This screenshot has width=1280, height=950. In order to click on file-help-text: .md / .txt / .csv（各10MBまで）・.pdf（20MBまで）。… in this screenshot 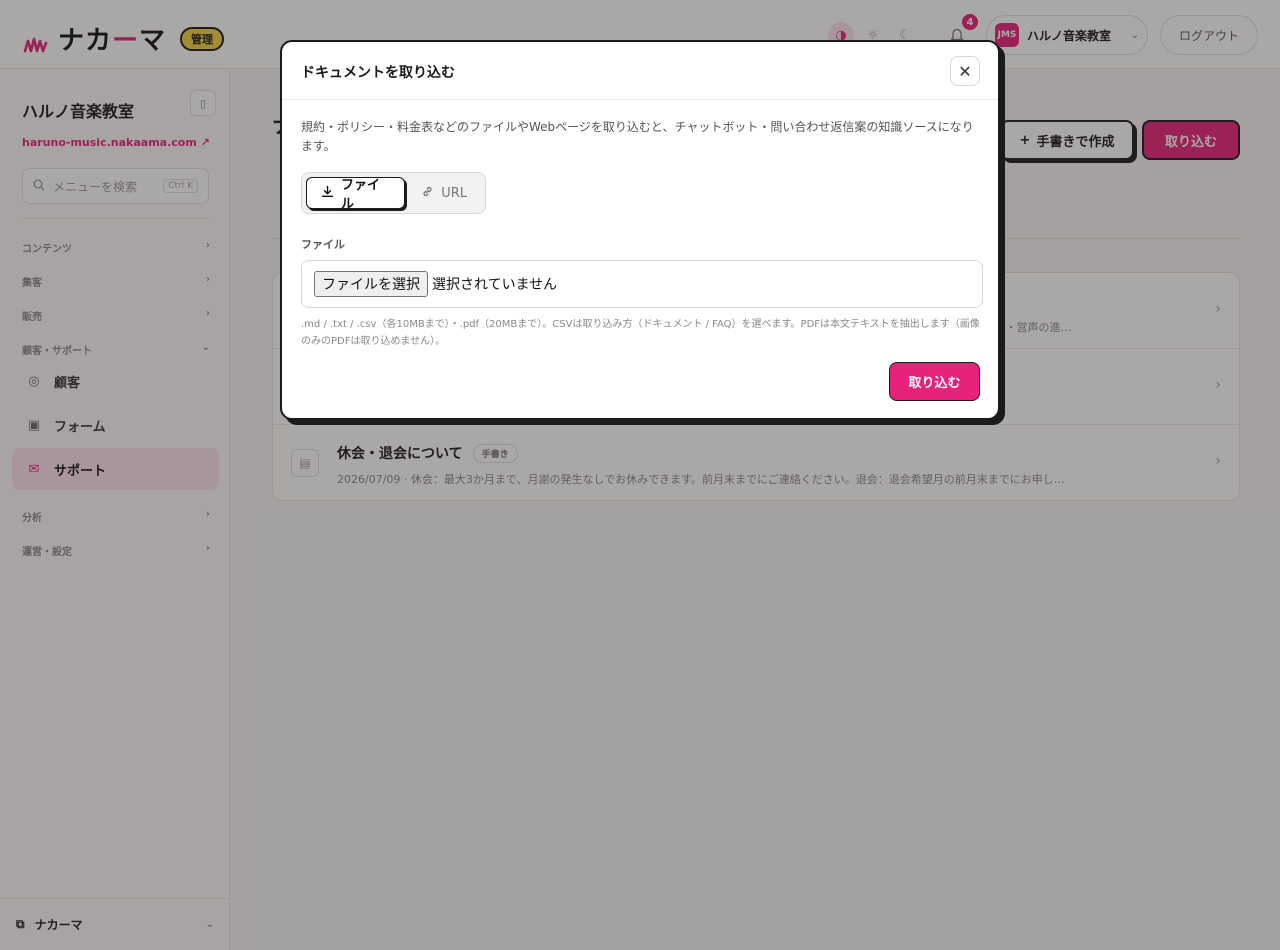, I will do `click(640, 333)`.